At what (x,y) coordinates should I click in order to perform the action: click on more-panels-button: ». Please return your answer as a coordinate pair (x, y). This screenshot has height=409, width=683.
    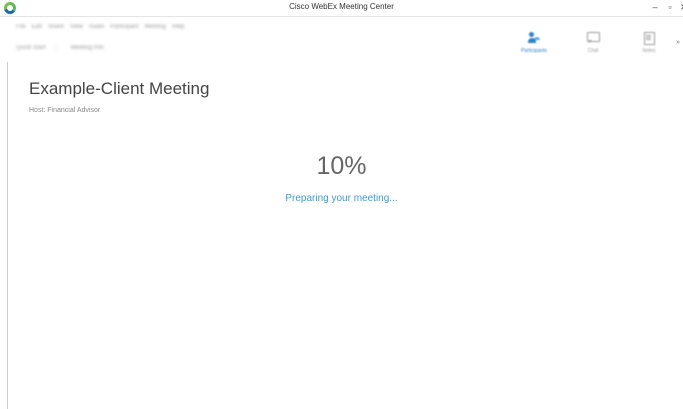
    Looking at the image, I should click on (678, 42).